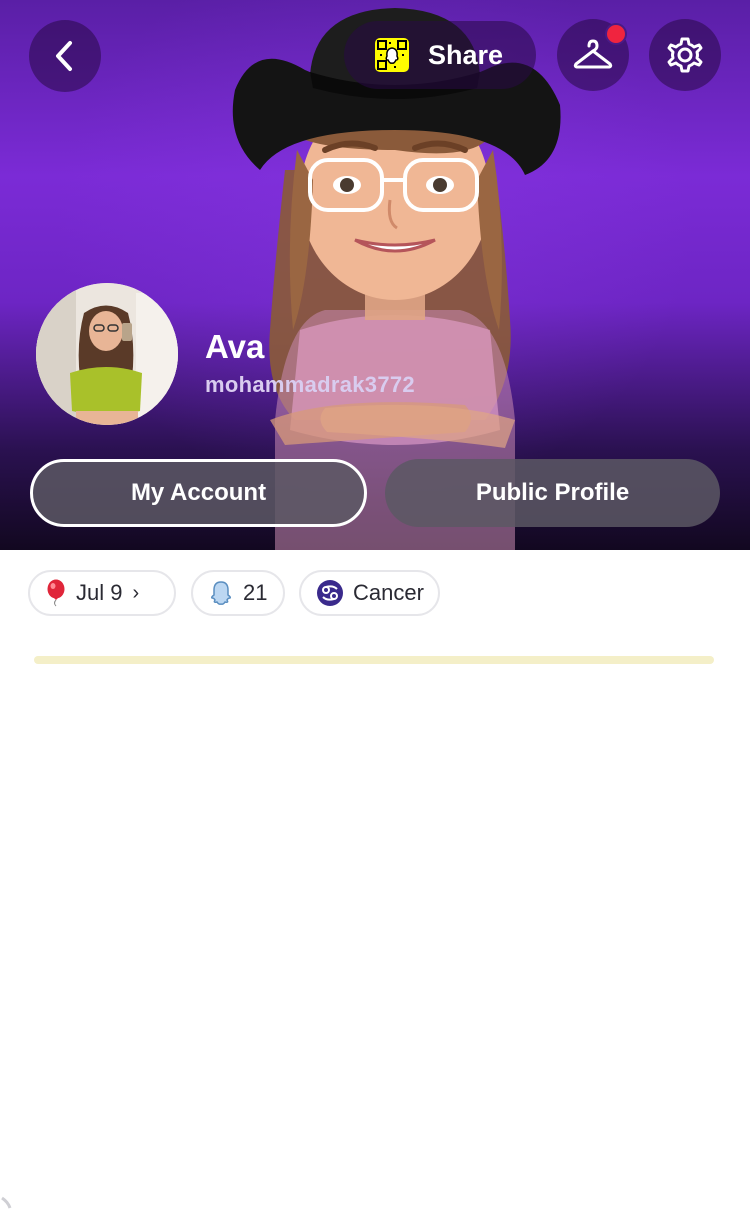  I want to click on profile-photo-image, so click(107, 354).